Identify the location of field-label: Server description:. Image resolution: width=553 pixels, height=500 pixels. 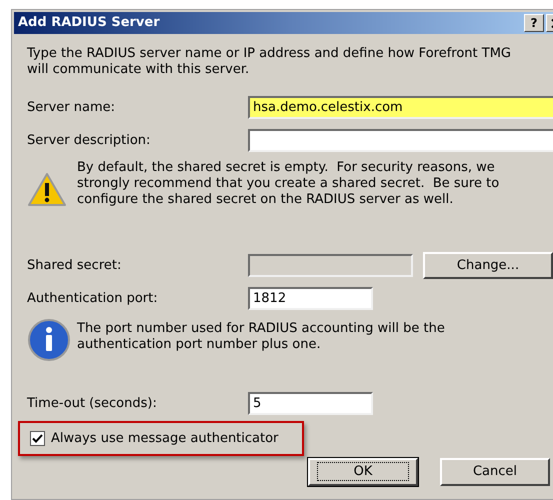
(89, 141).